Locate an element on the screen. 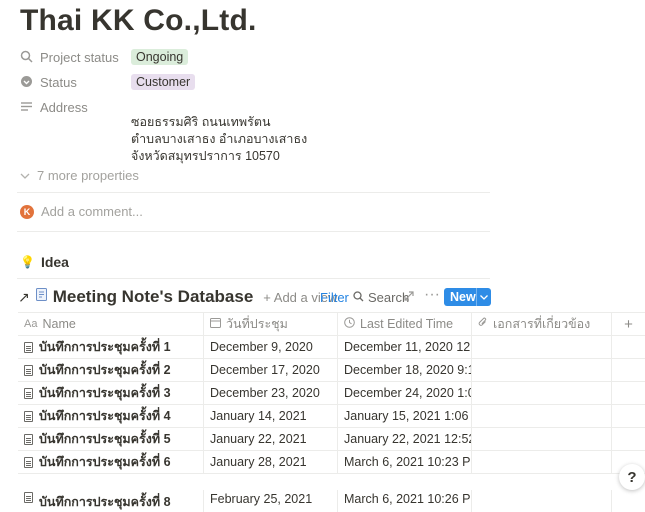 The image size is (645, 512). address-line: จังหวัดสมุทรปราการ 10570 is located at coordinates (205, 156).